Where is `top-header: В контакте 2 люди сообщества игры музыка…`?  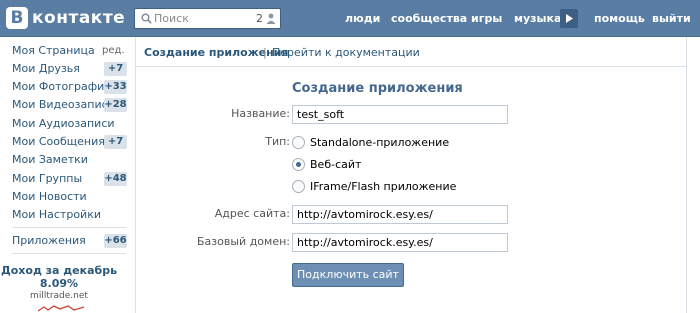 top-header: В контакте 2 люди сообщества игры музыка… is located at coordinates (350, 18).